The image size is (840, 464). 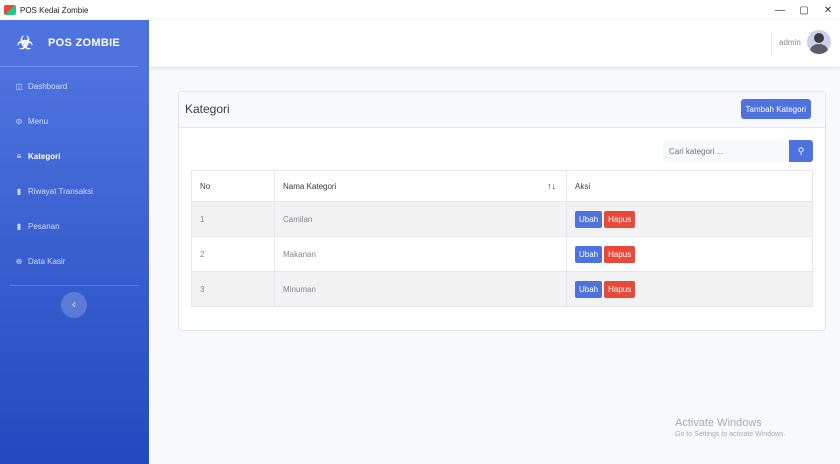 I want to click on table-row: 3 Minuman Ubah Hapus, so click(x=502, y=289).